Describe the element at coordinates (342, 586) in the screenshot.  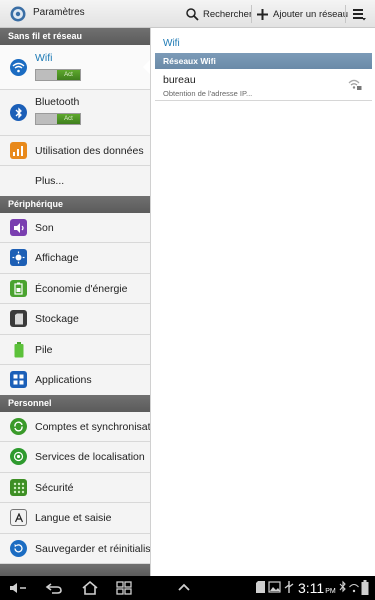
I see `bluetooth-status-icon` at that location.